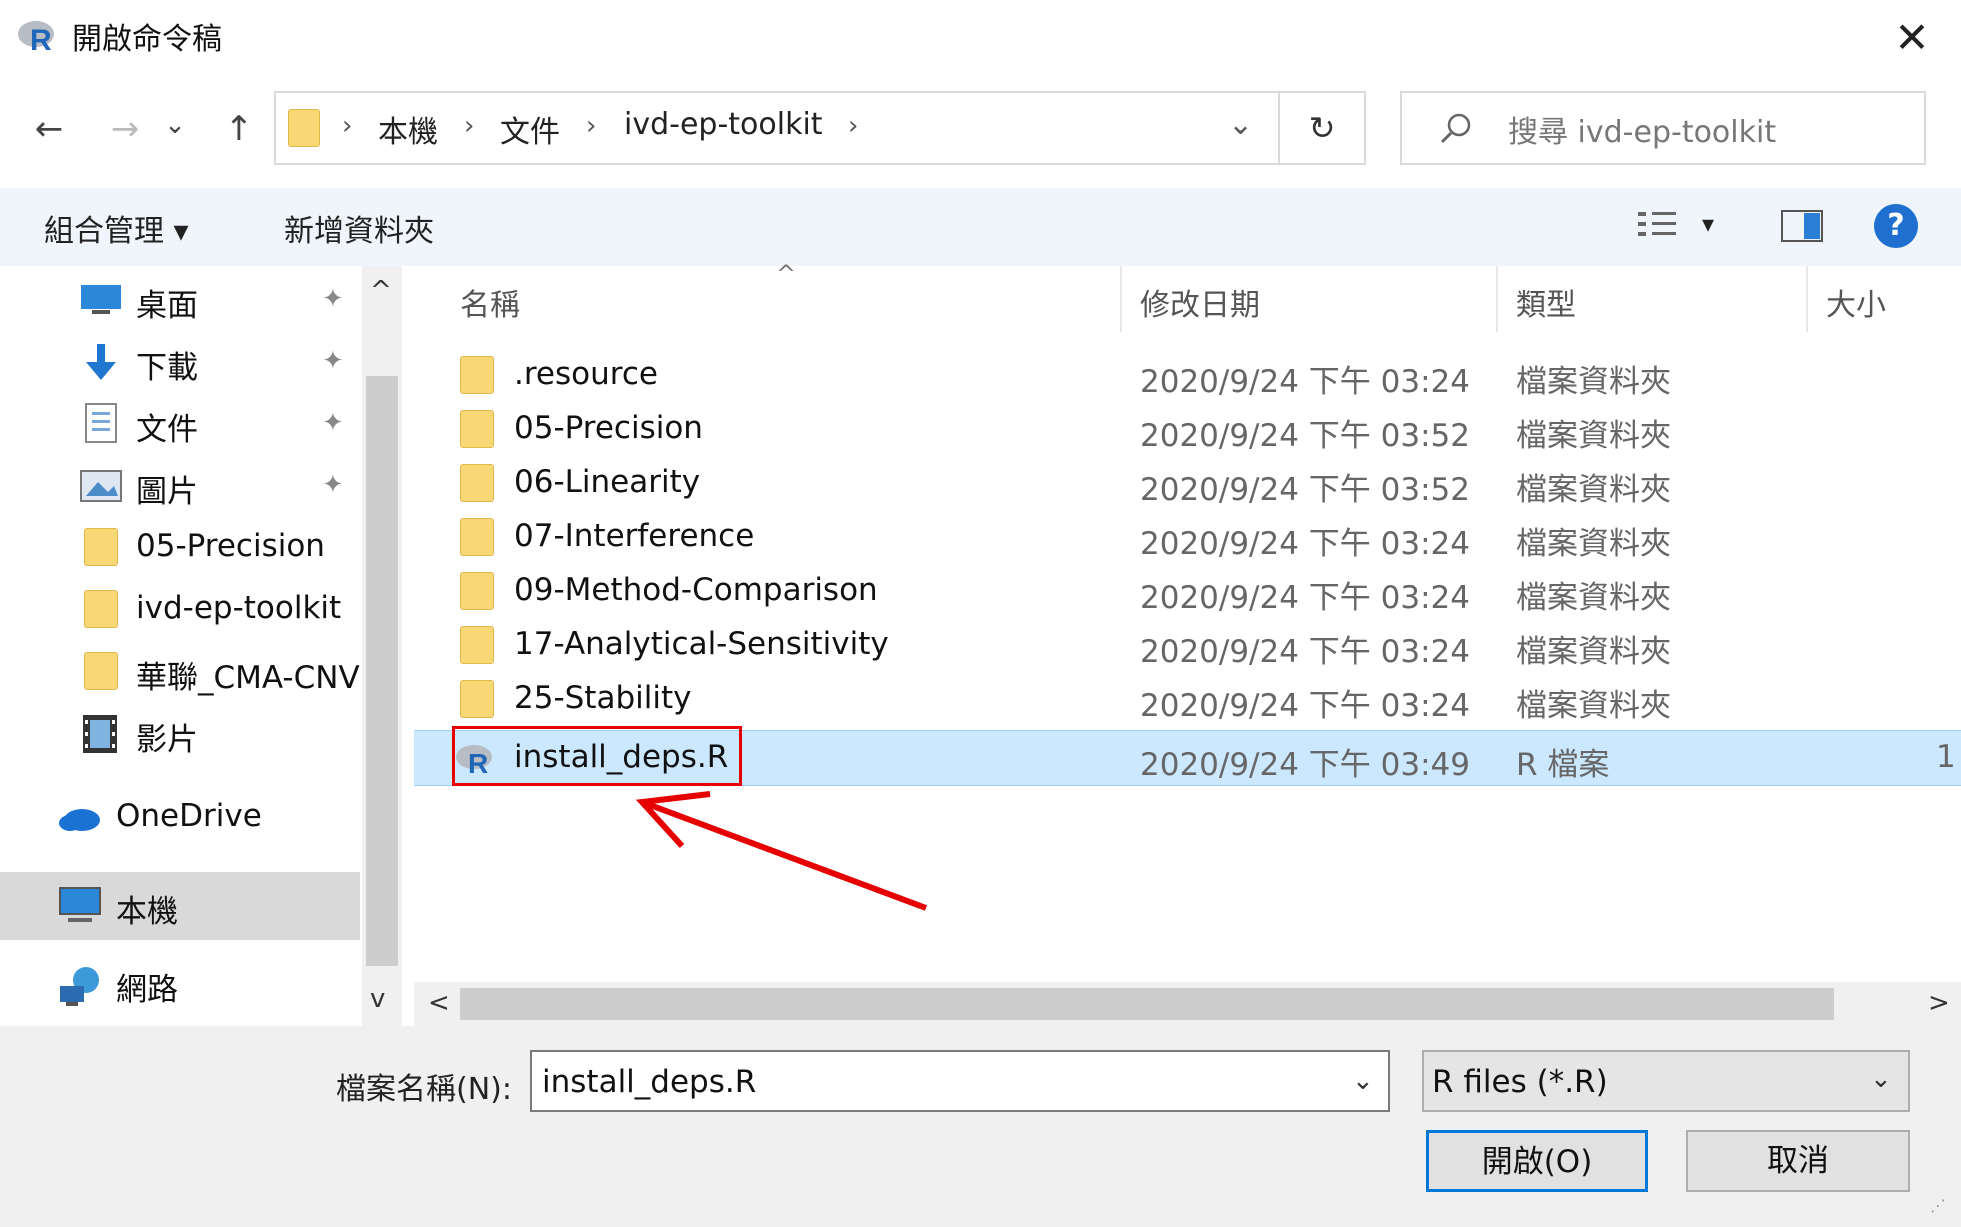 This screenshot has width=1961, height=1227. Describe the element at coordinates (180, 424) in the screenshot. I see `sidebar-item-documents: 文件 ✦` at that location.